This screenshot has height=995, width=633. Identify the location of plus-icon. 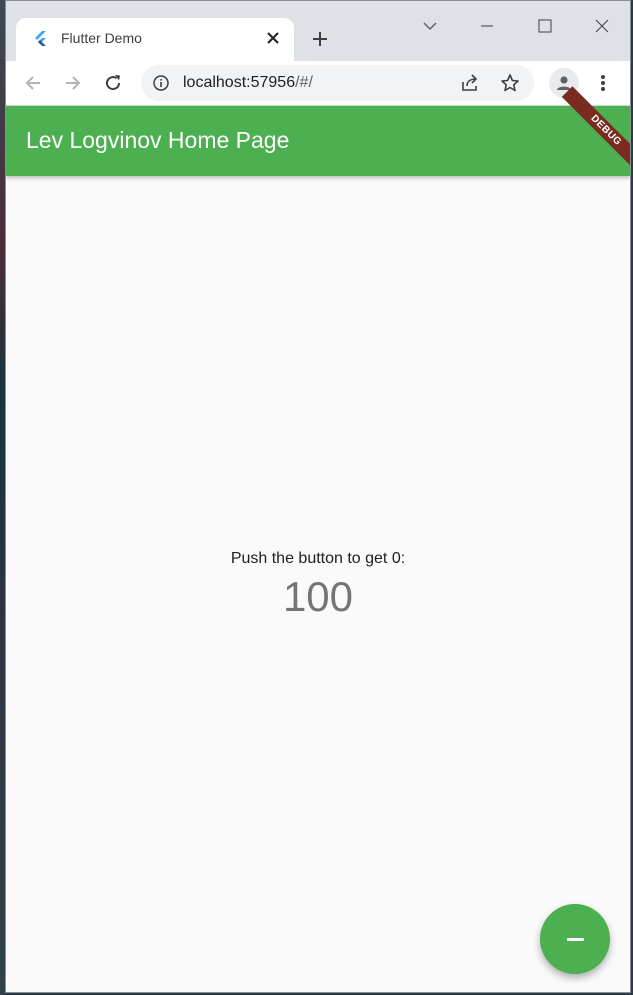
(320, 39).